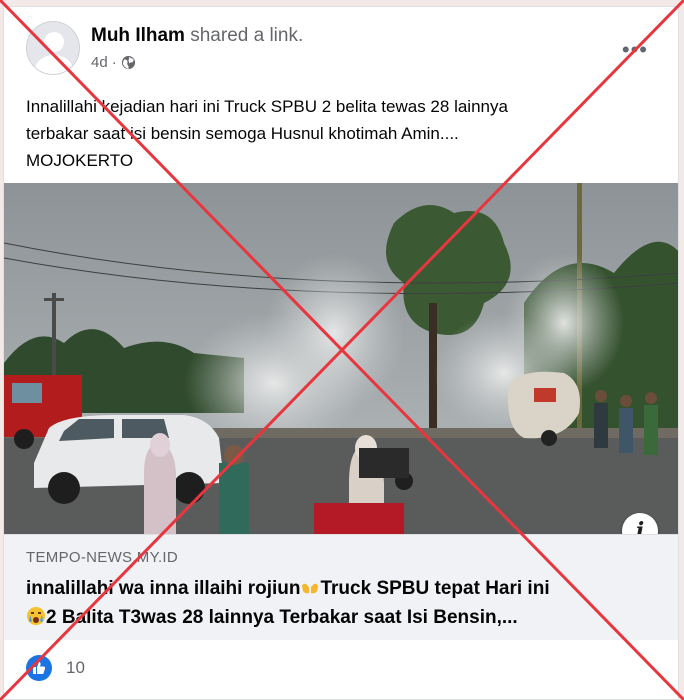 The image size is (684, 700). I want to click on crying-face-emoji-icon, so click(36, 616).